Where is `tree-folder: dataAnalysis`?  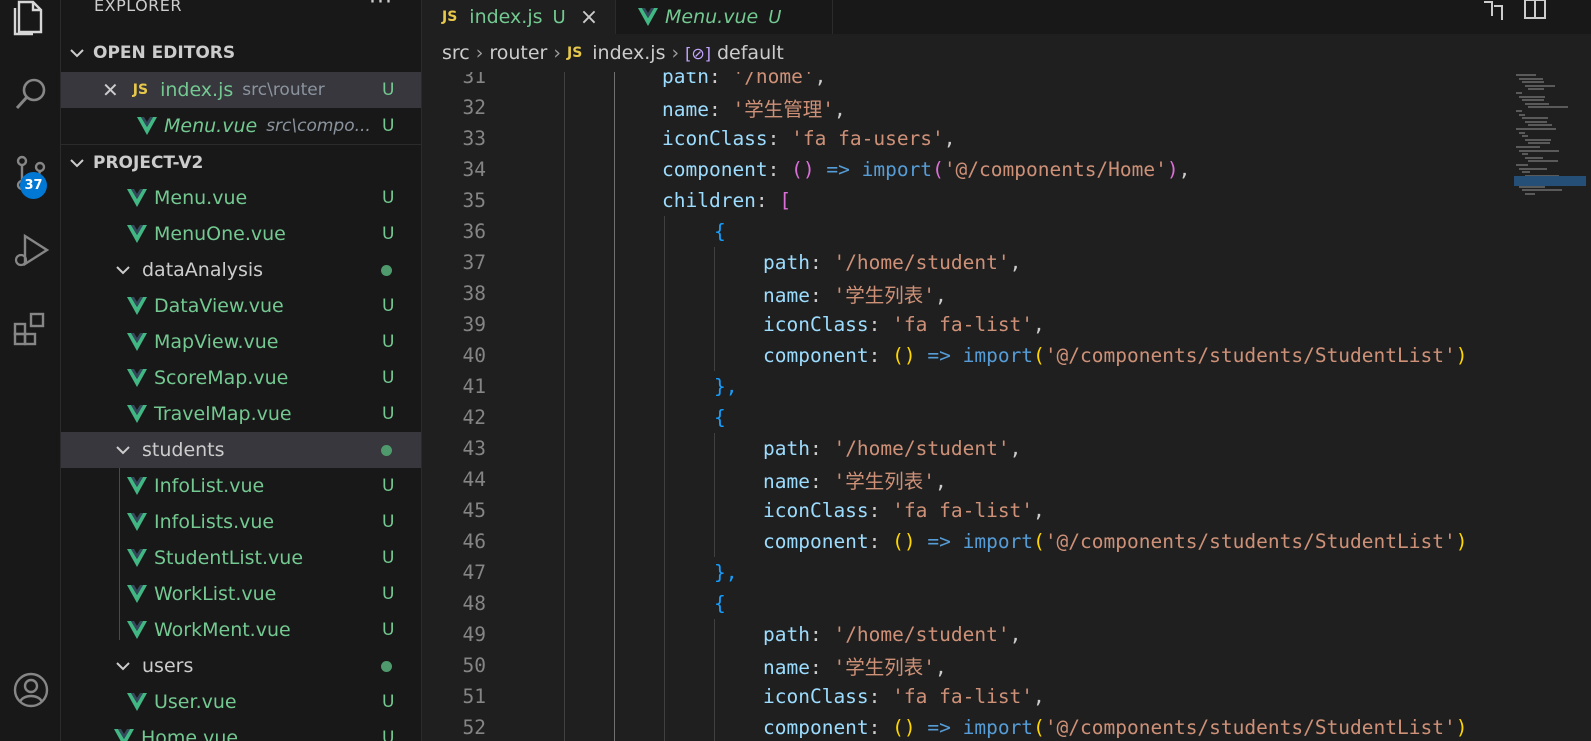
tree-folder: dataAnalysis is located at coordinates (241, 270).